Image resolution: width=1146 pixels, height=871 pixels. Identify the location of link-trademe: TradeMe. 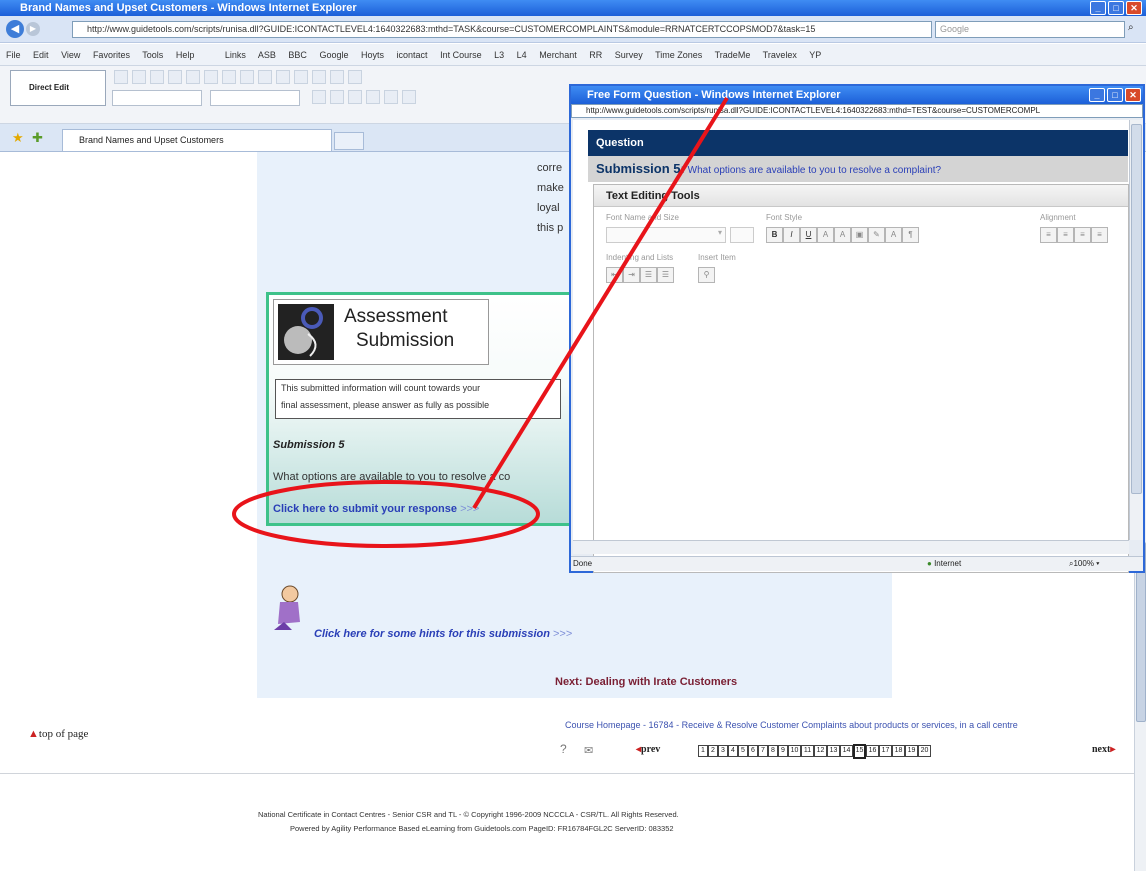
(733, 55).